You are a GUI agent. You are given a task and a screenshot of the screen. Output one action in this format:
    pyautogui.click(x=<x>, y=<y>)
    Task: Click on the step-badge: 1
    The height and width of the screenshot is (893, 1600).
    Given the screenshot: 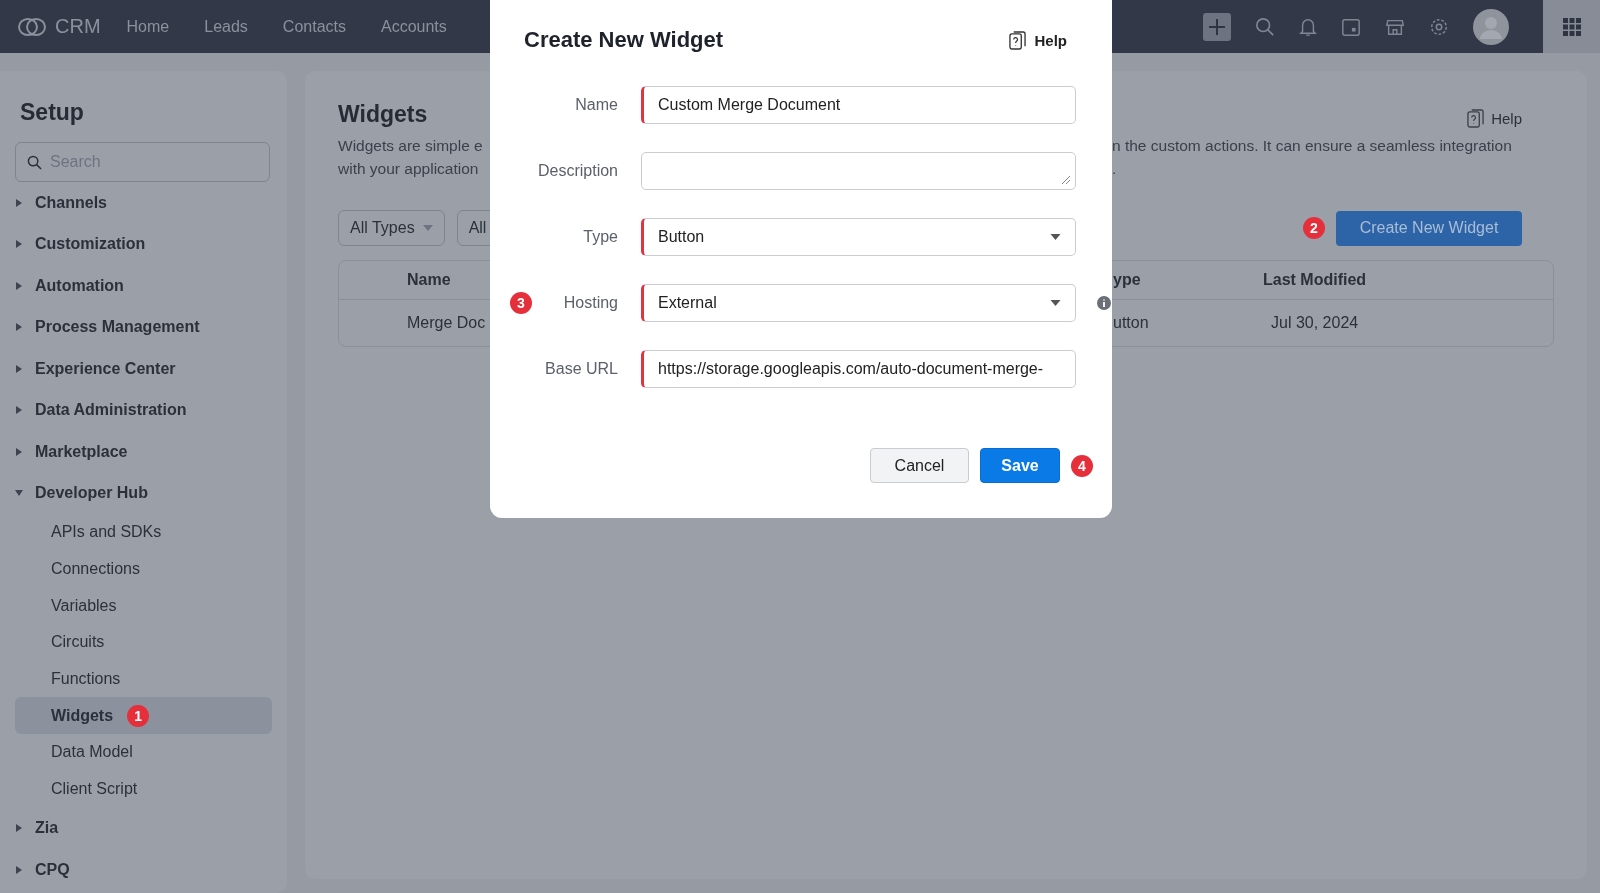 What is the action you would take?
    pyautogui.click(x=138, y=715)
    